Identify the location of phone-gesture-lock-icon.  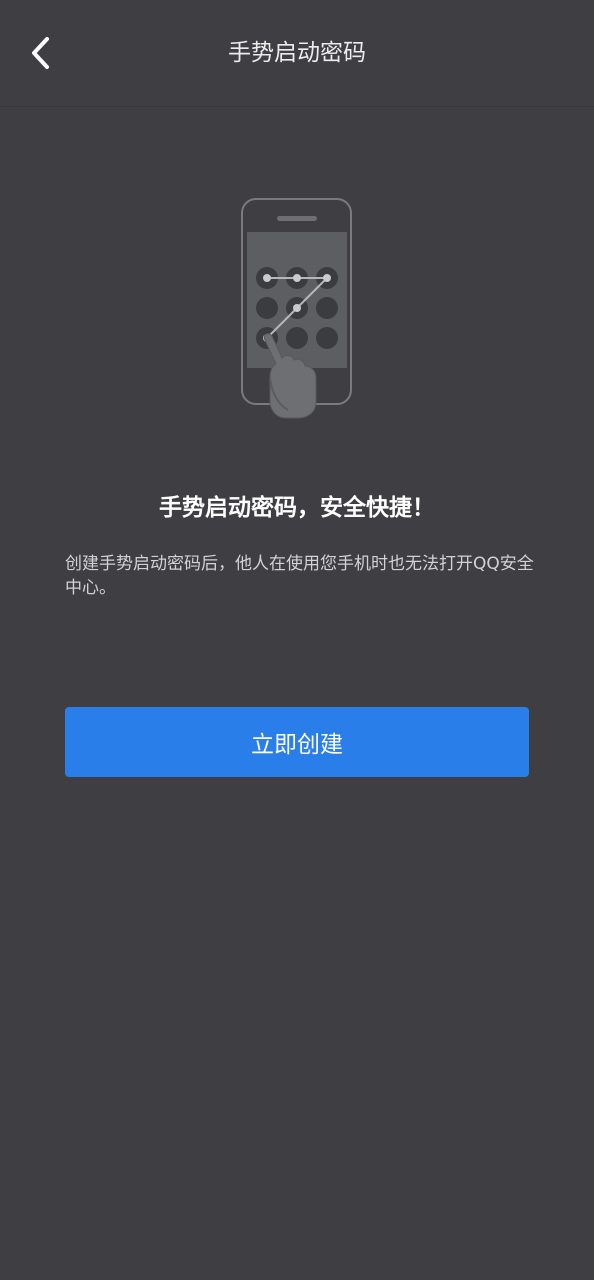
(296, 308).